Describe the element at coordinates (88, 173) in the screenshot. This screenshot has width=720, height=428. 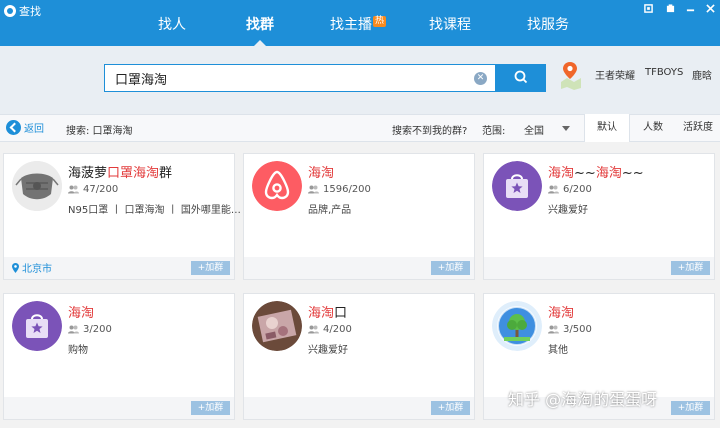
I see `title-part: 海菠萝` at that location.